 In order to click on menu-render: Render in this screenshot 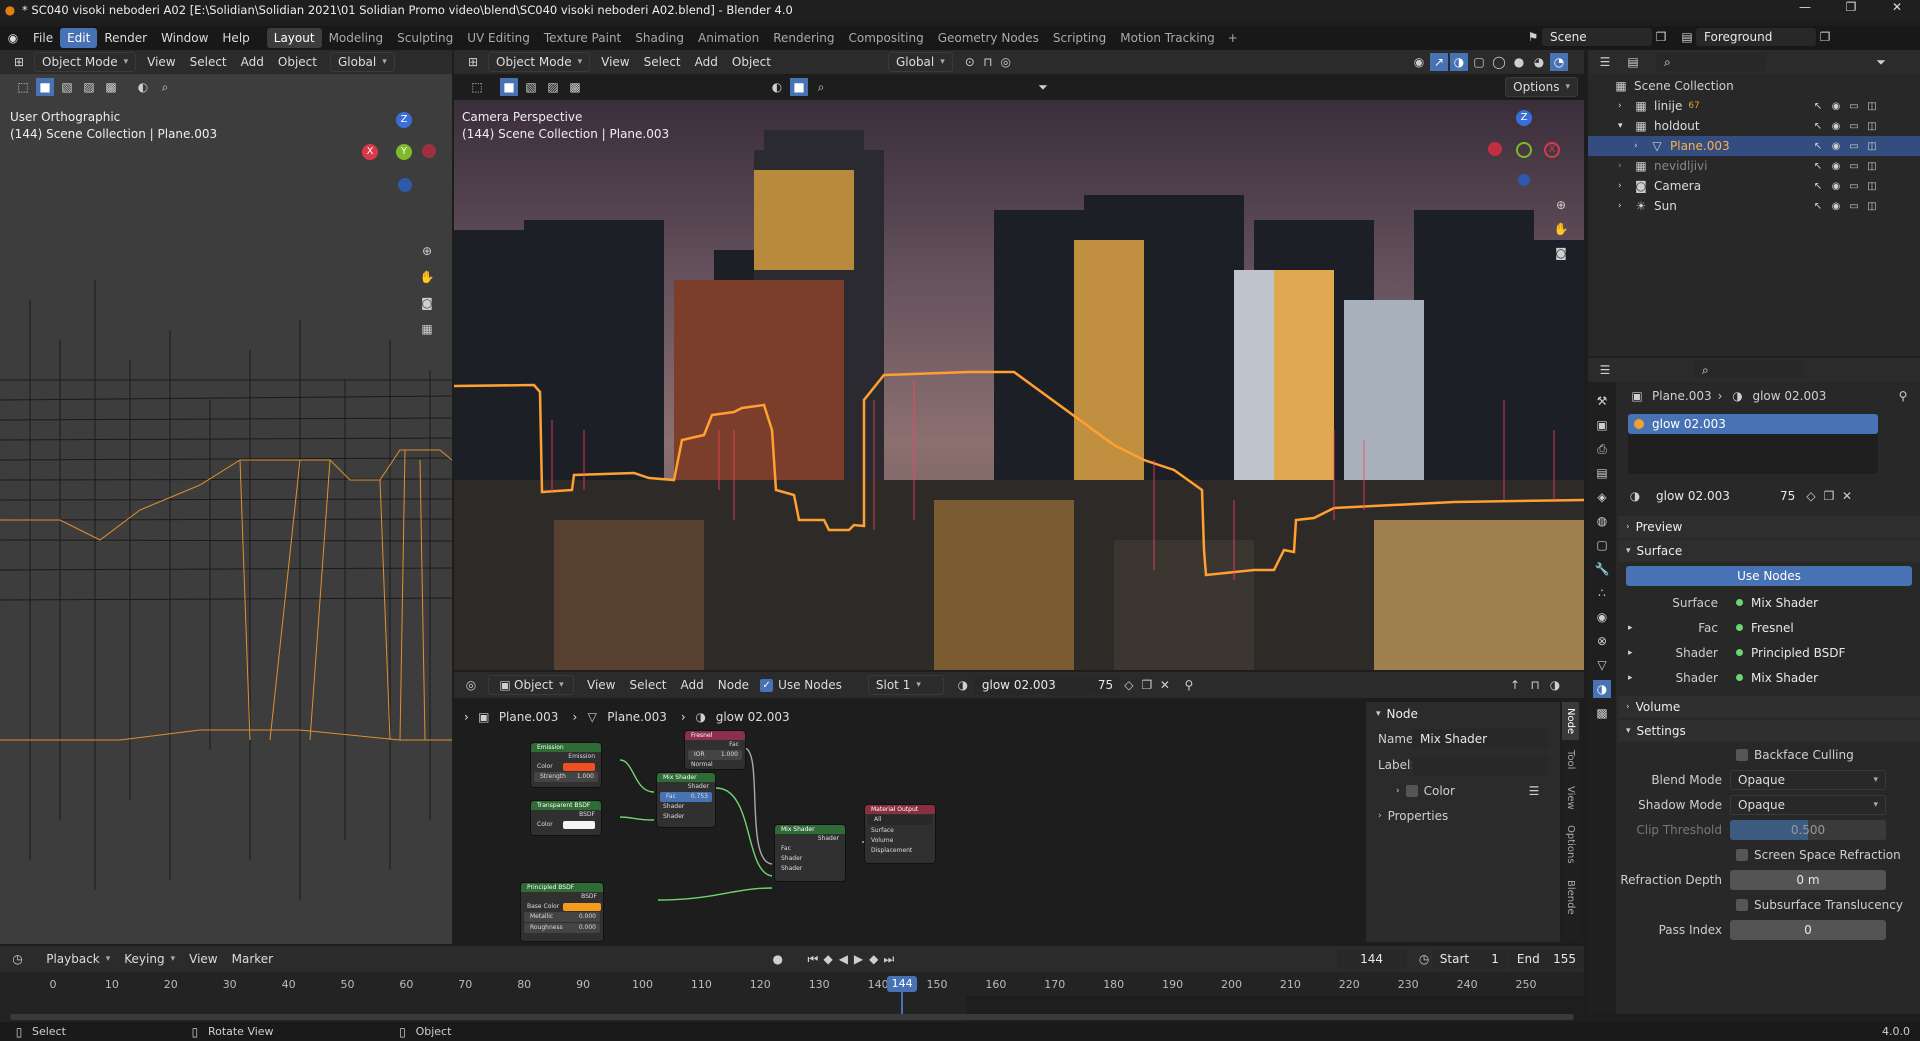, I will do `click(125, 38)`.